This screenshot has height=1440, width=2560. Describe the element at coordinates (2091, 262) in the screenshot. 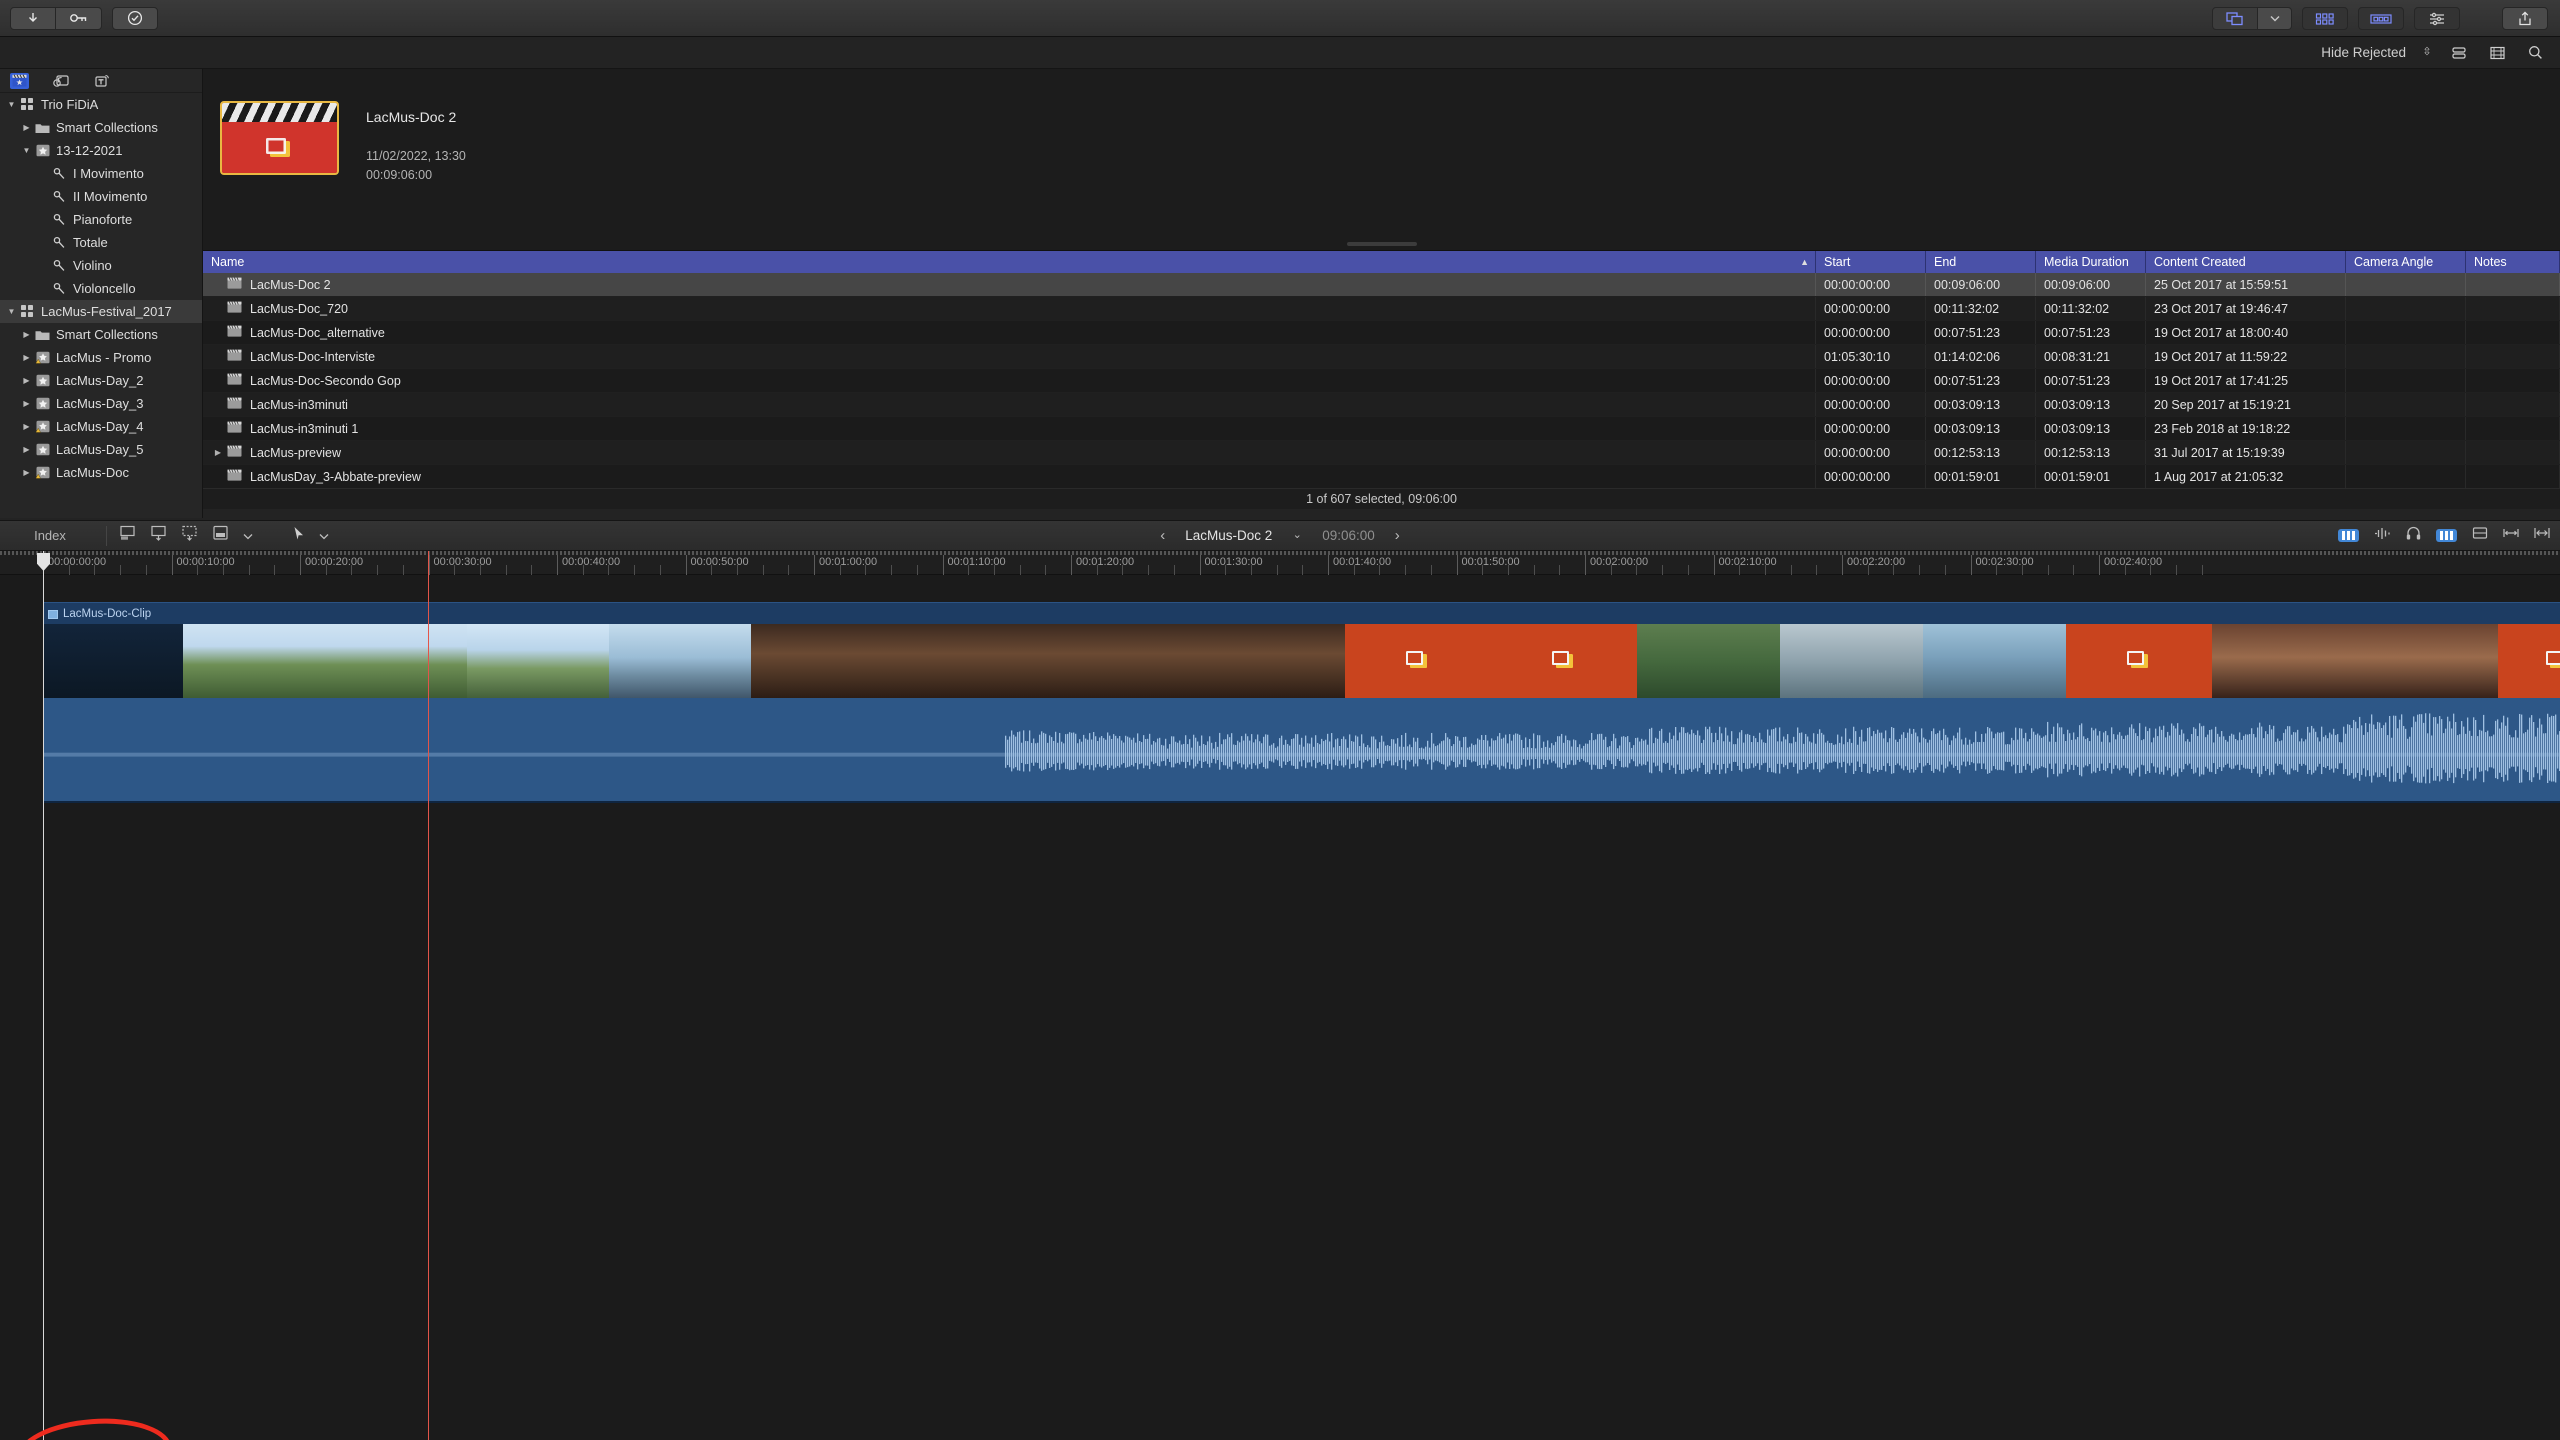

I see `column-header-media-duration: Media Duration` at that location.